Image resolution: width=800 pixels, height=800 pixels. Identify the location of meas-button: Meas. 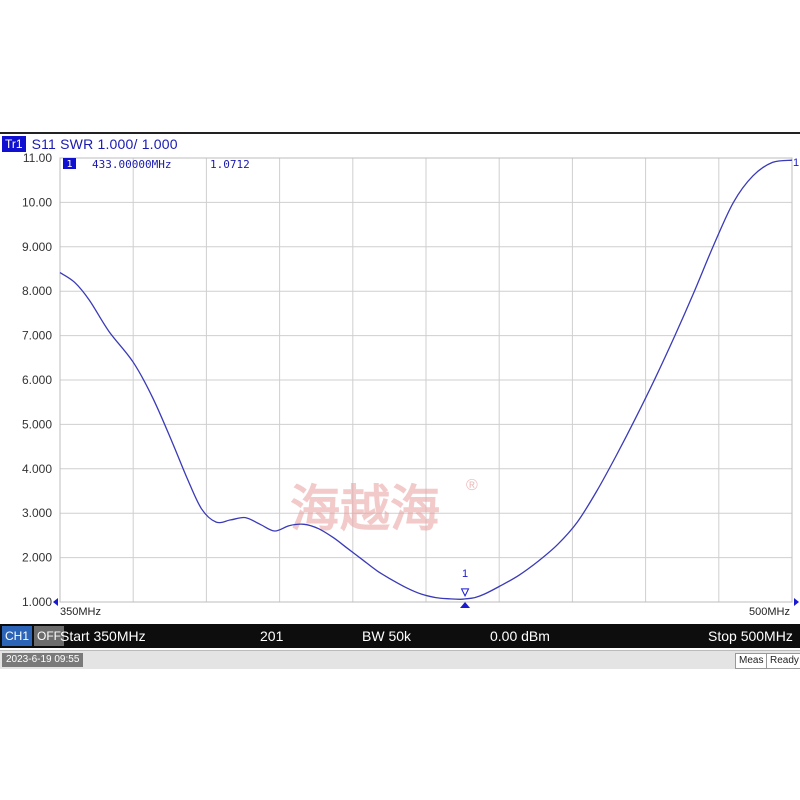
(751, 661).